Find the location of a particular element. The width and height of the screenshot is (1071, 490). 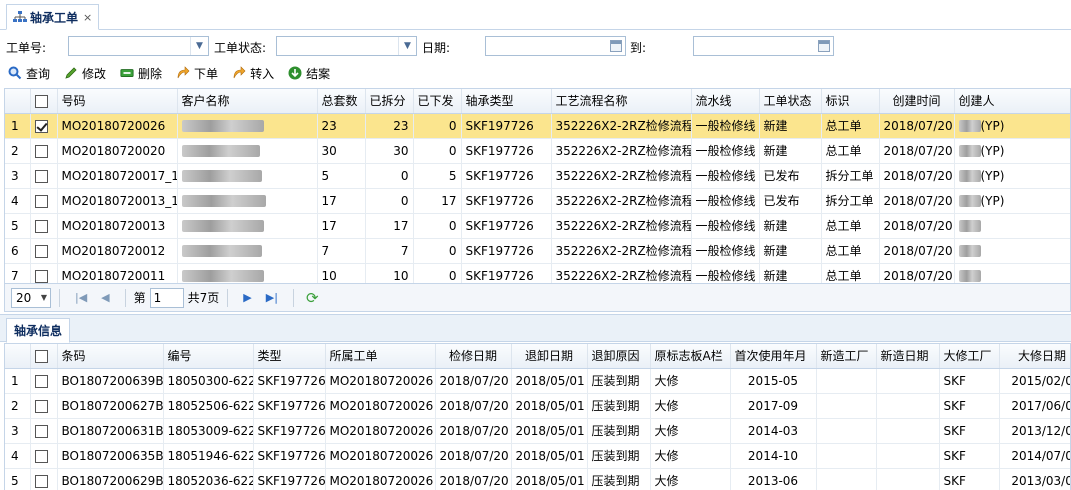

unload-date: 2018/05/01 is located at coordinates (549, 479).